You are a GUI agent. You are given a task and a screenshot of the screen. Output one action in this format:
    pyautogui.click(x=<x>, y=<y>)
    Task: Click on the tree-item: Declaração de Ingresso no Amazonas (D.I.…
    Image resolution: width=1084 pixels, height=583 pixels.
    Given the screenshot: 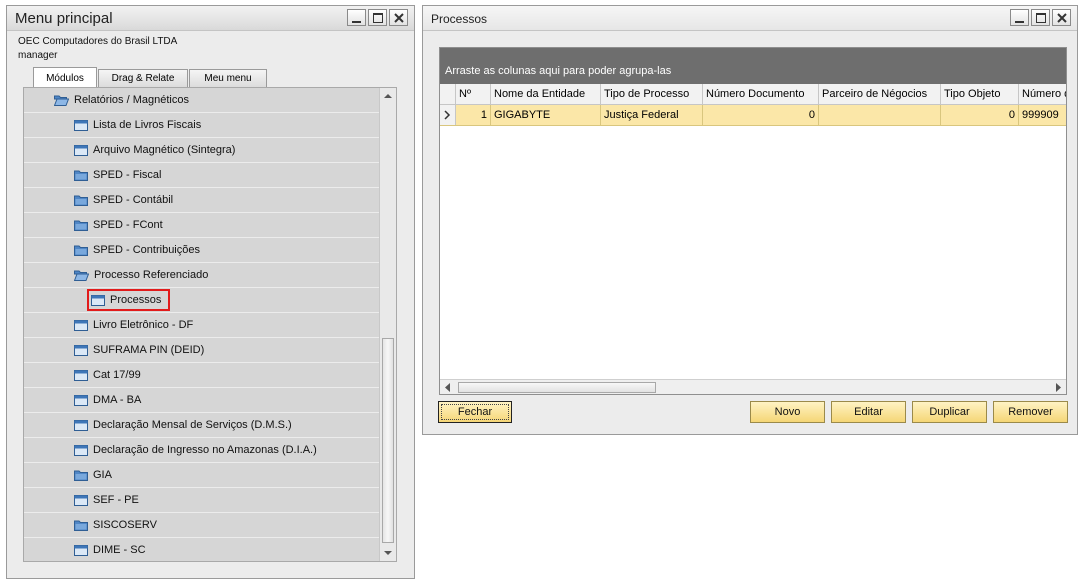 What is the action you would take?
    pyautogui.click(x=201, y=450)
    